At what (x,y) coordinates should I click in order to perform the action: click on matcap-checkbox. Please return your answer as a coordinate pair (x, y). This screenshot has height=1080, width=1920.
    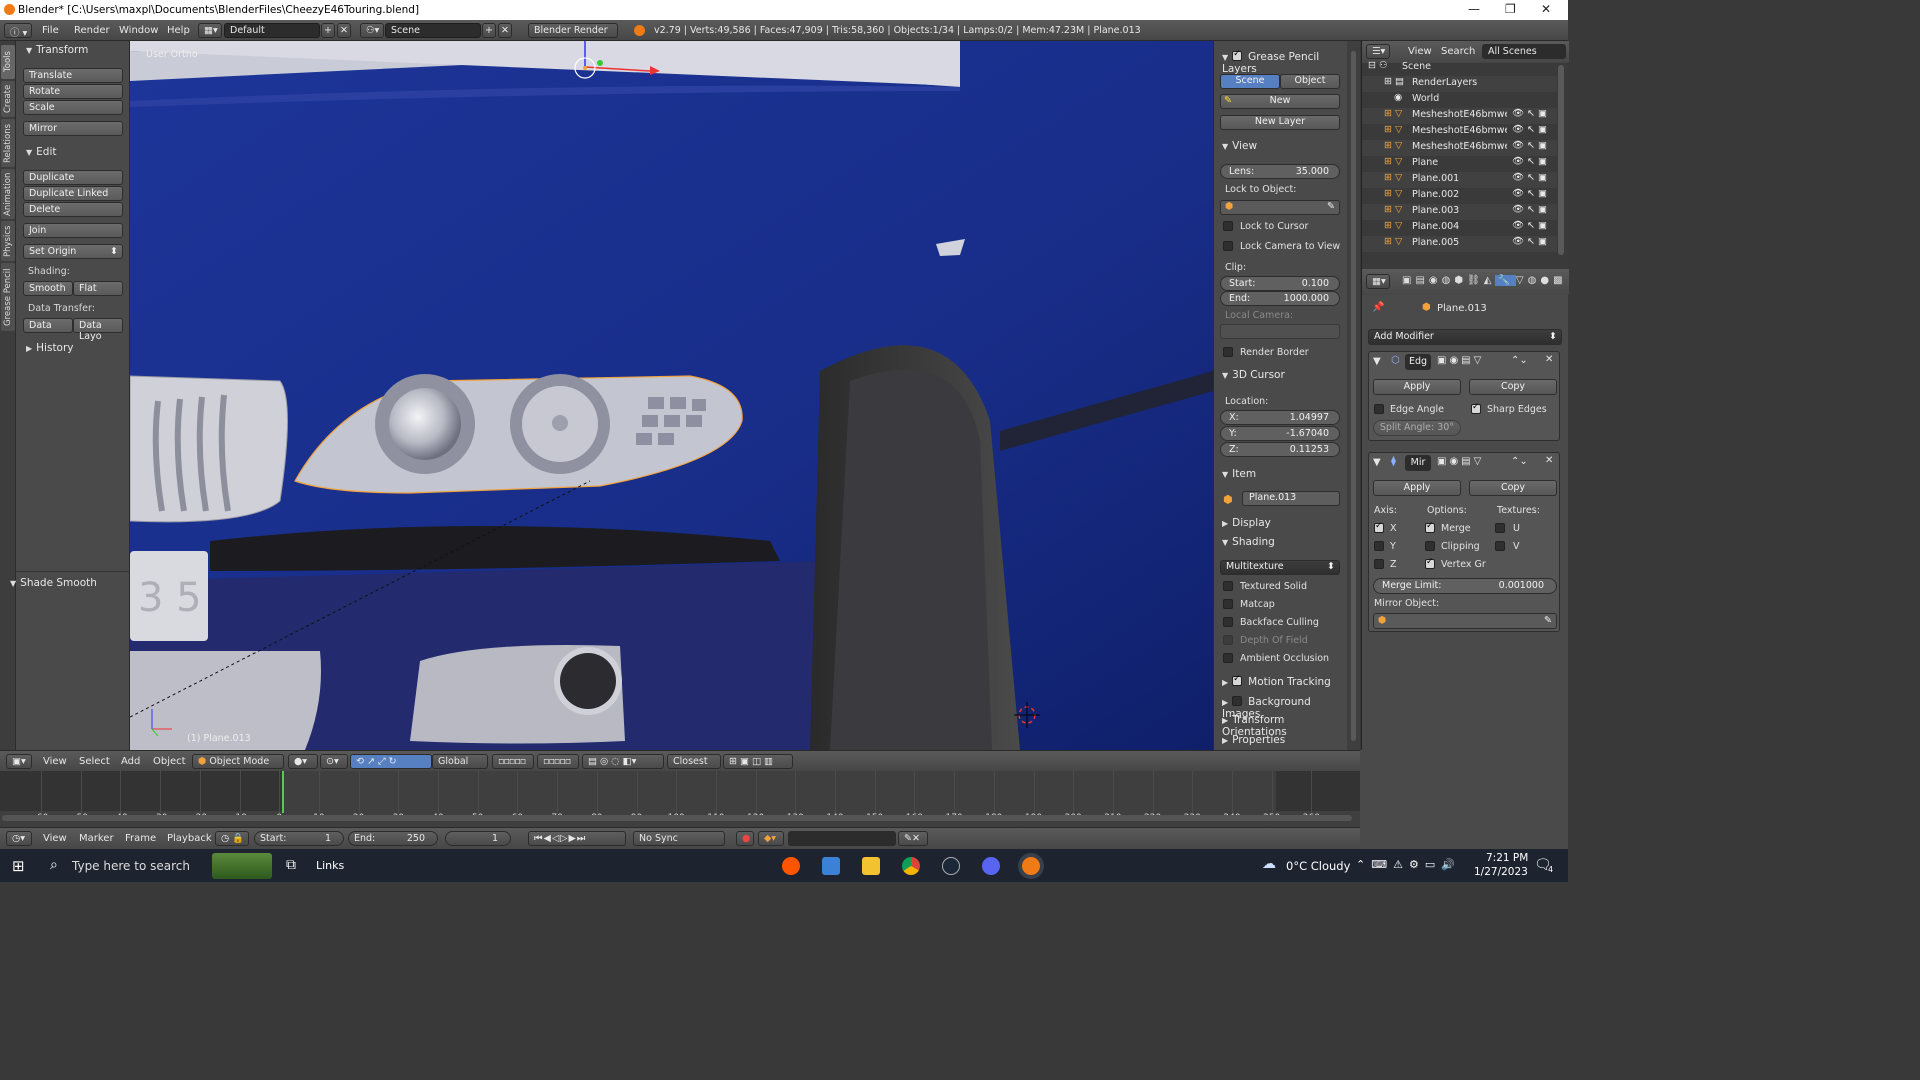
    Looking at the image, I should click on (1228, 604).